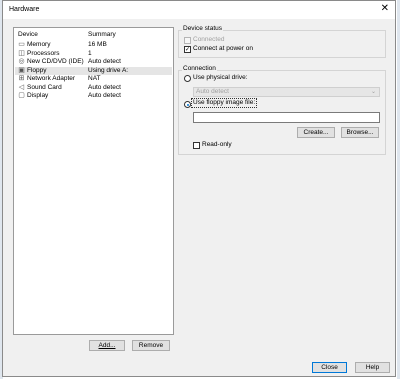 This screenshot has width=400, height=379. I want to click on chevron-down-icon: ⌄, so click(373, 92).